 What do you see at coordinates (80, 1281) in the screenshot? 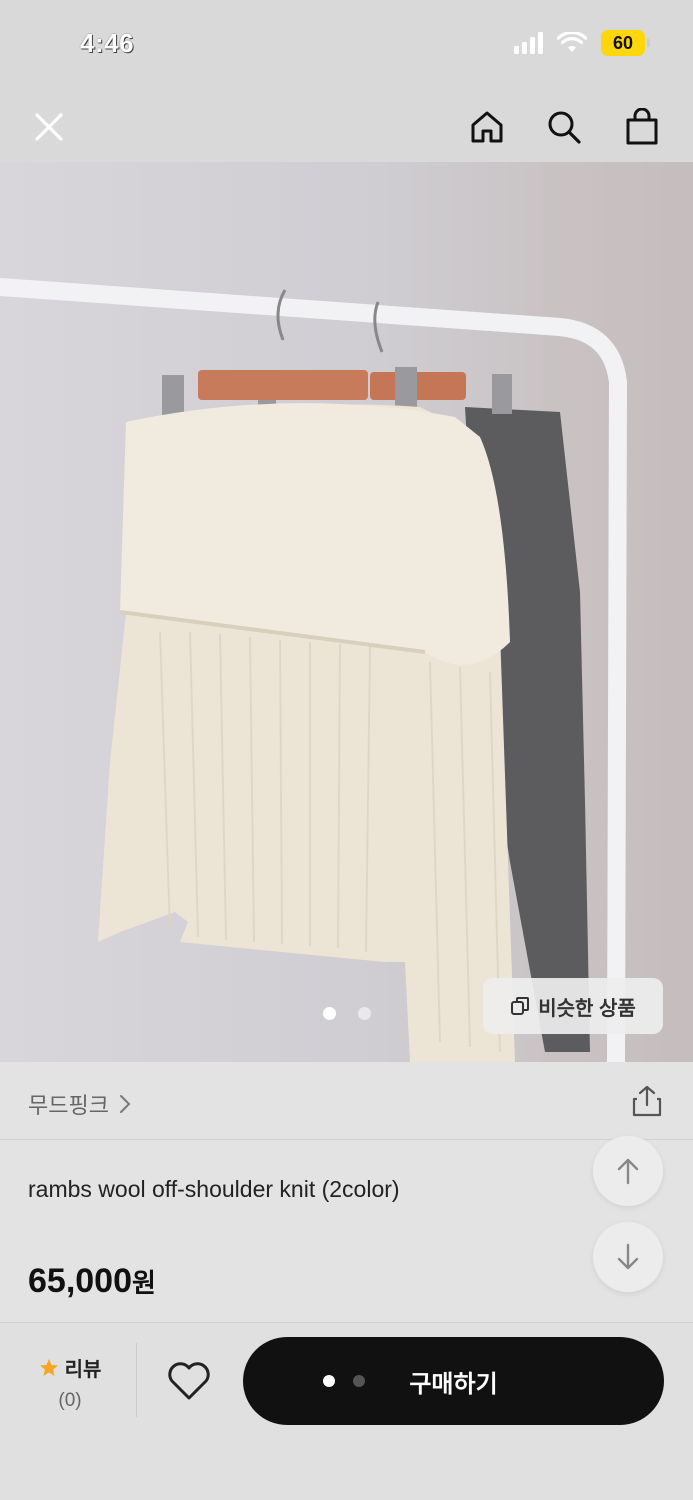
I see `price-value: 65,000` at bounding box center [80, 1281].